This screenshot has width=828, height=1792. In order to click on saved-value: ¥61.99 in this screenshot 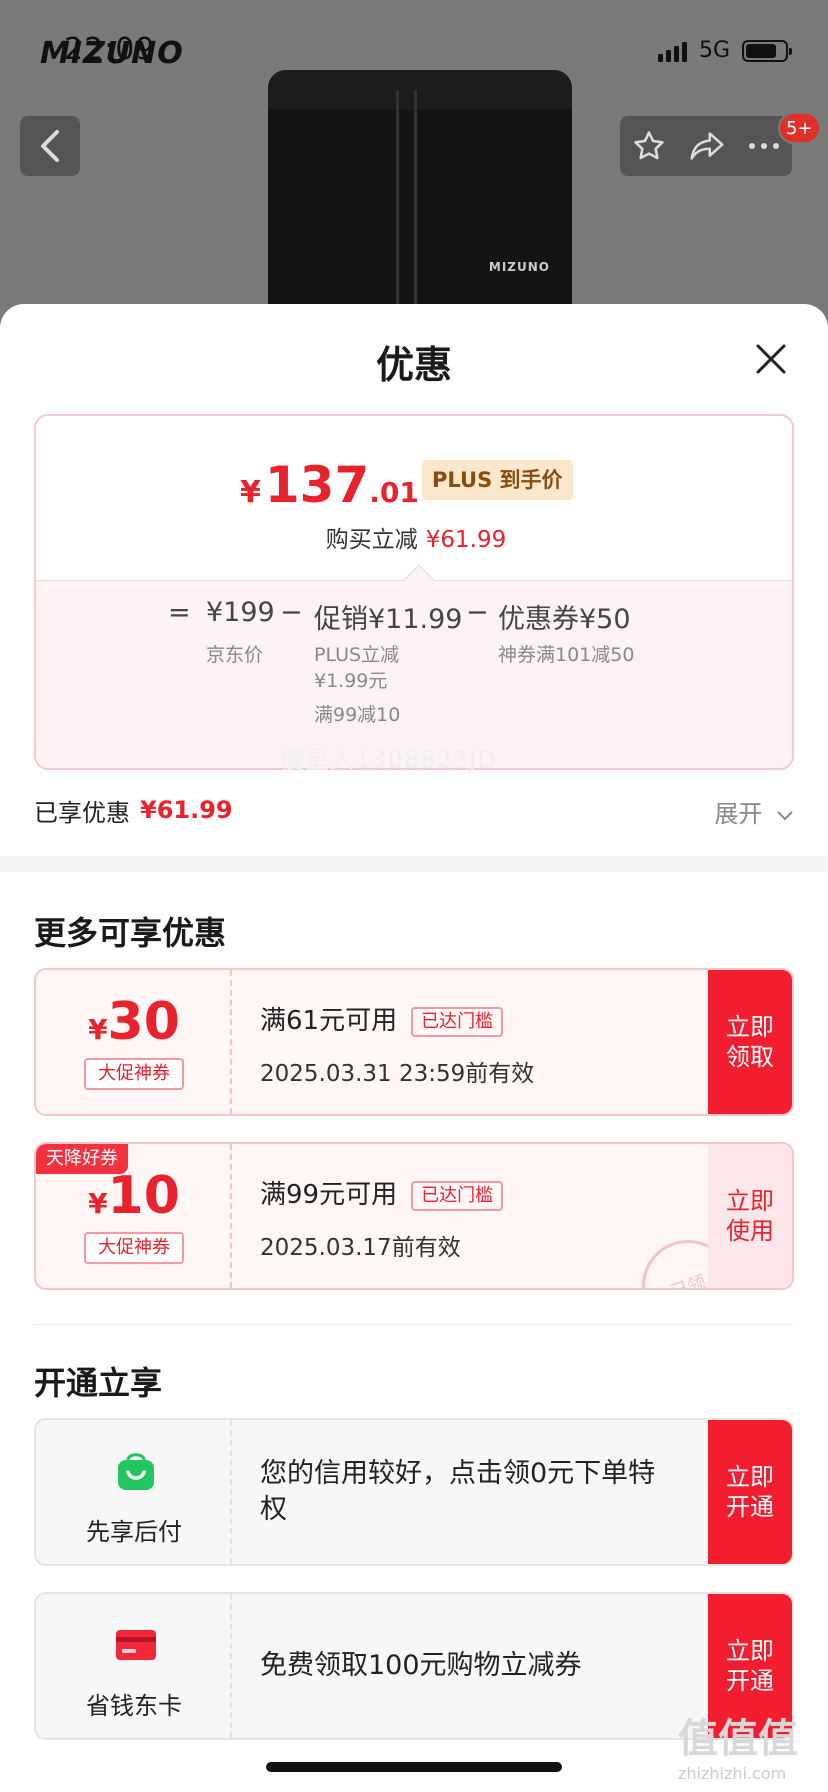, I will do `click(186, 810)`.